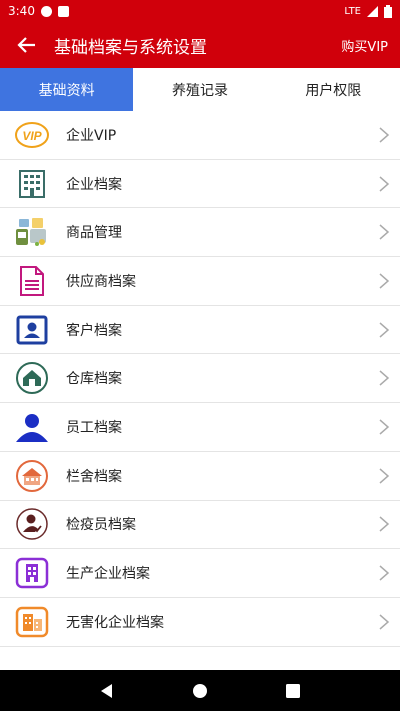 The height and width of the screenshot is (711, 400). I want to click on back-button, so click(27, 45).